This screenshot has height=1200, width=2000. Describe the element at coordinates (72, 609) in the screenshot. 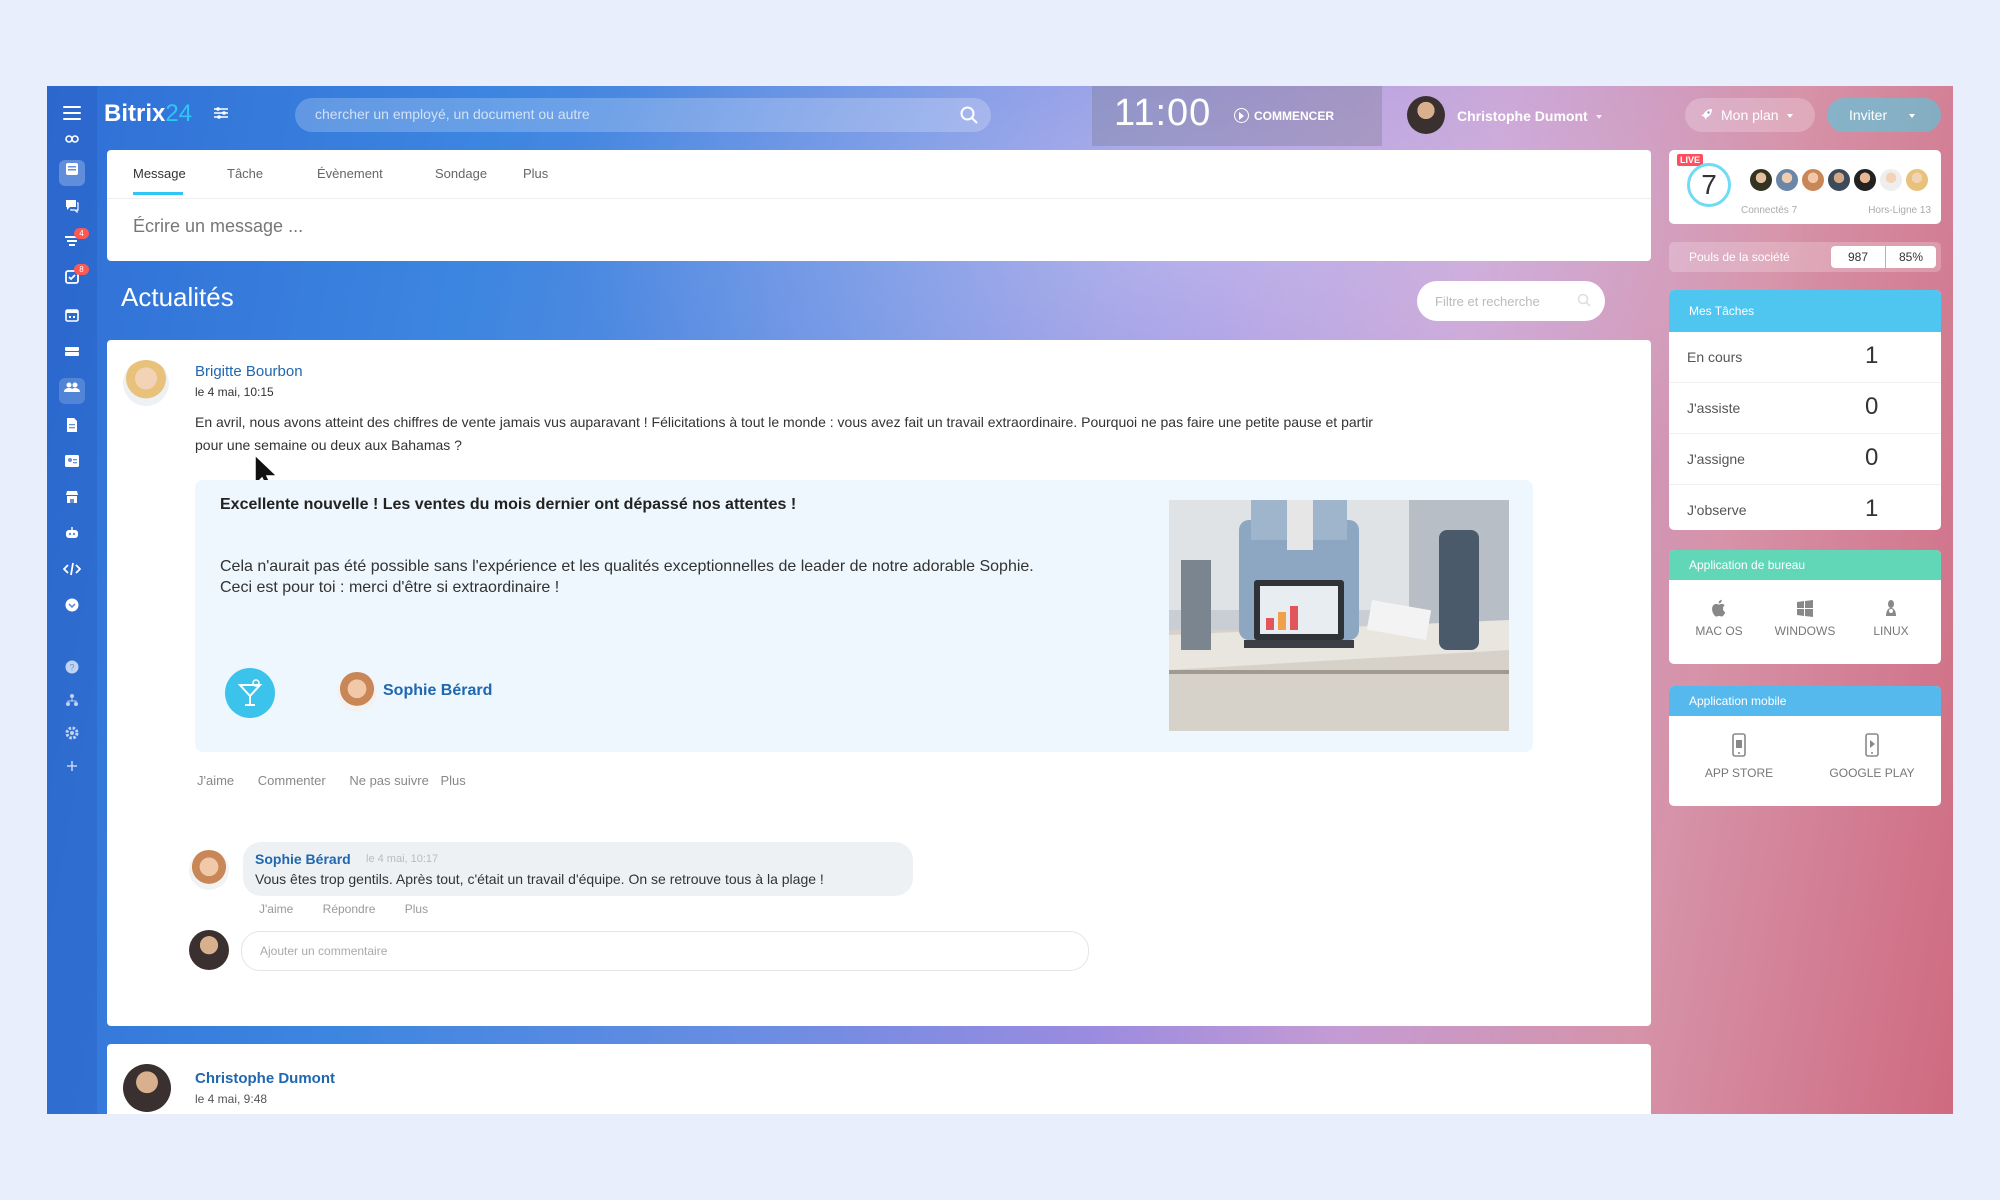

I see `sidebar-more-icon` at that location.